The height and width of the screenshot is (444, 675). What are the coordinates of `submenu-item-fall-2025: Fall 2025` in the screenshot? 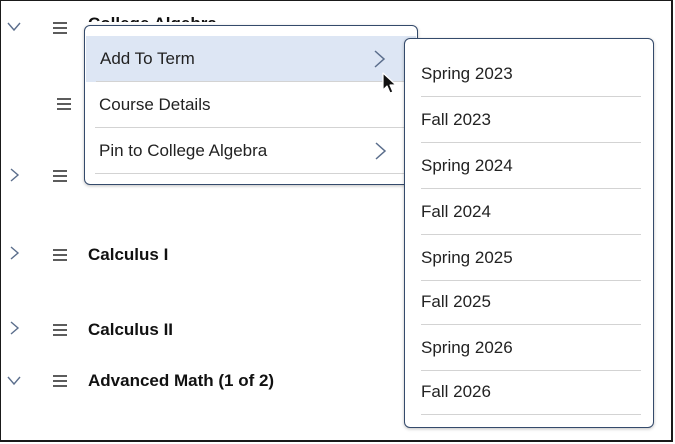 It's located at (531, 302).